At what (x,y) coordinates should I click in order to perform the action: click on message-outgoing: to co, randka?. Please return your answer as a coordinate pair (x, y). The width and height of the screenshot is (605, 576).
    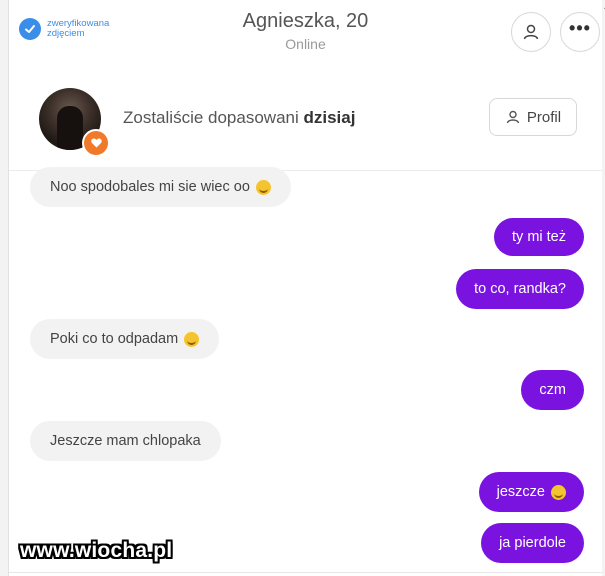
    Looking at the image, I should click on (520, 289).